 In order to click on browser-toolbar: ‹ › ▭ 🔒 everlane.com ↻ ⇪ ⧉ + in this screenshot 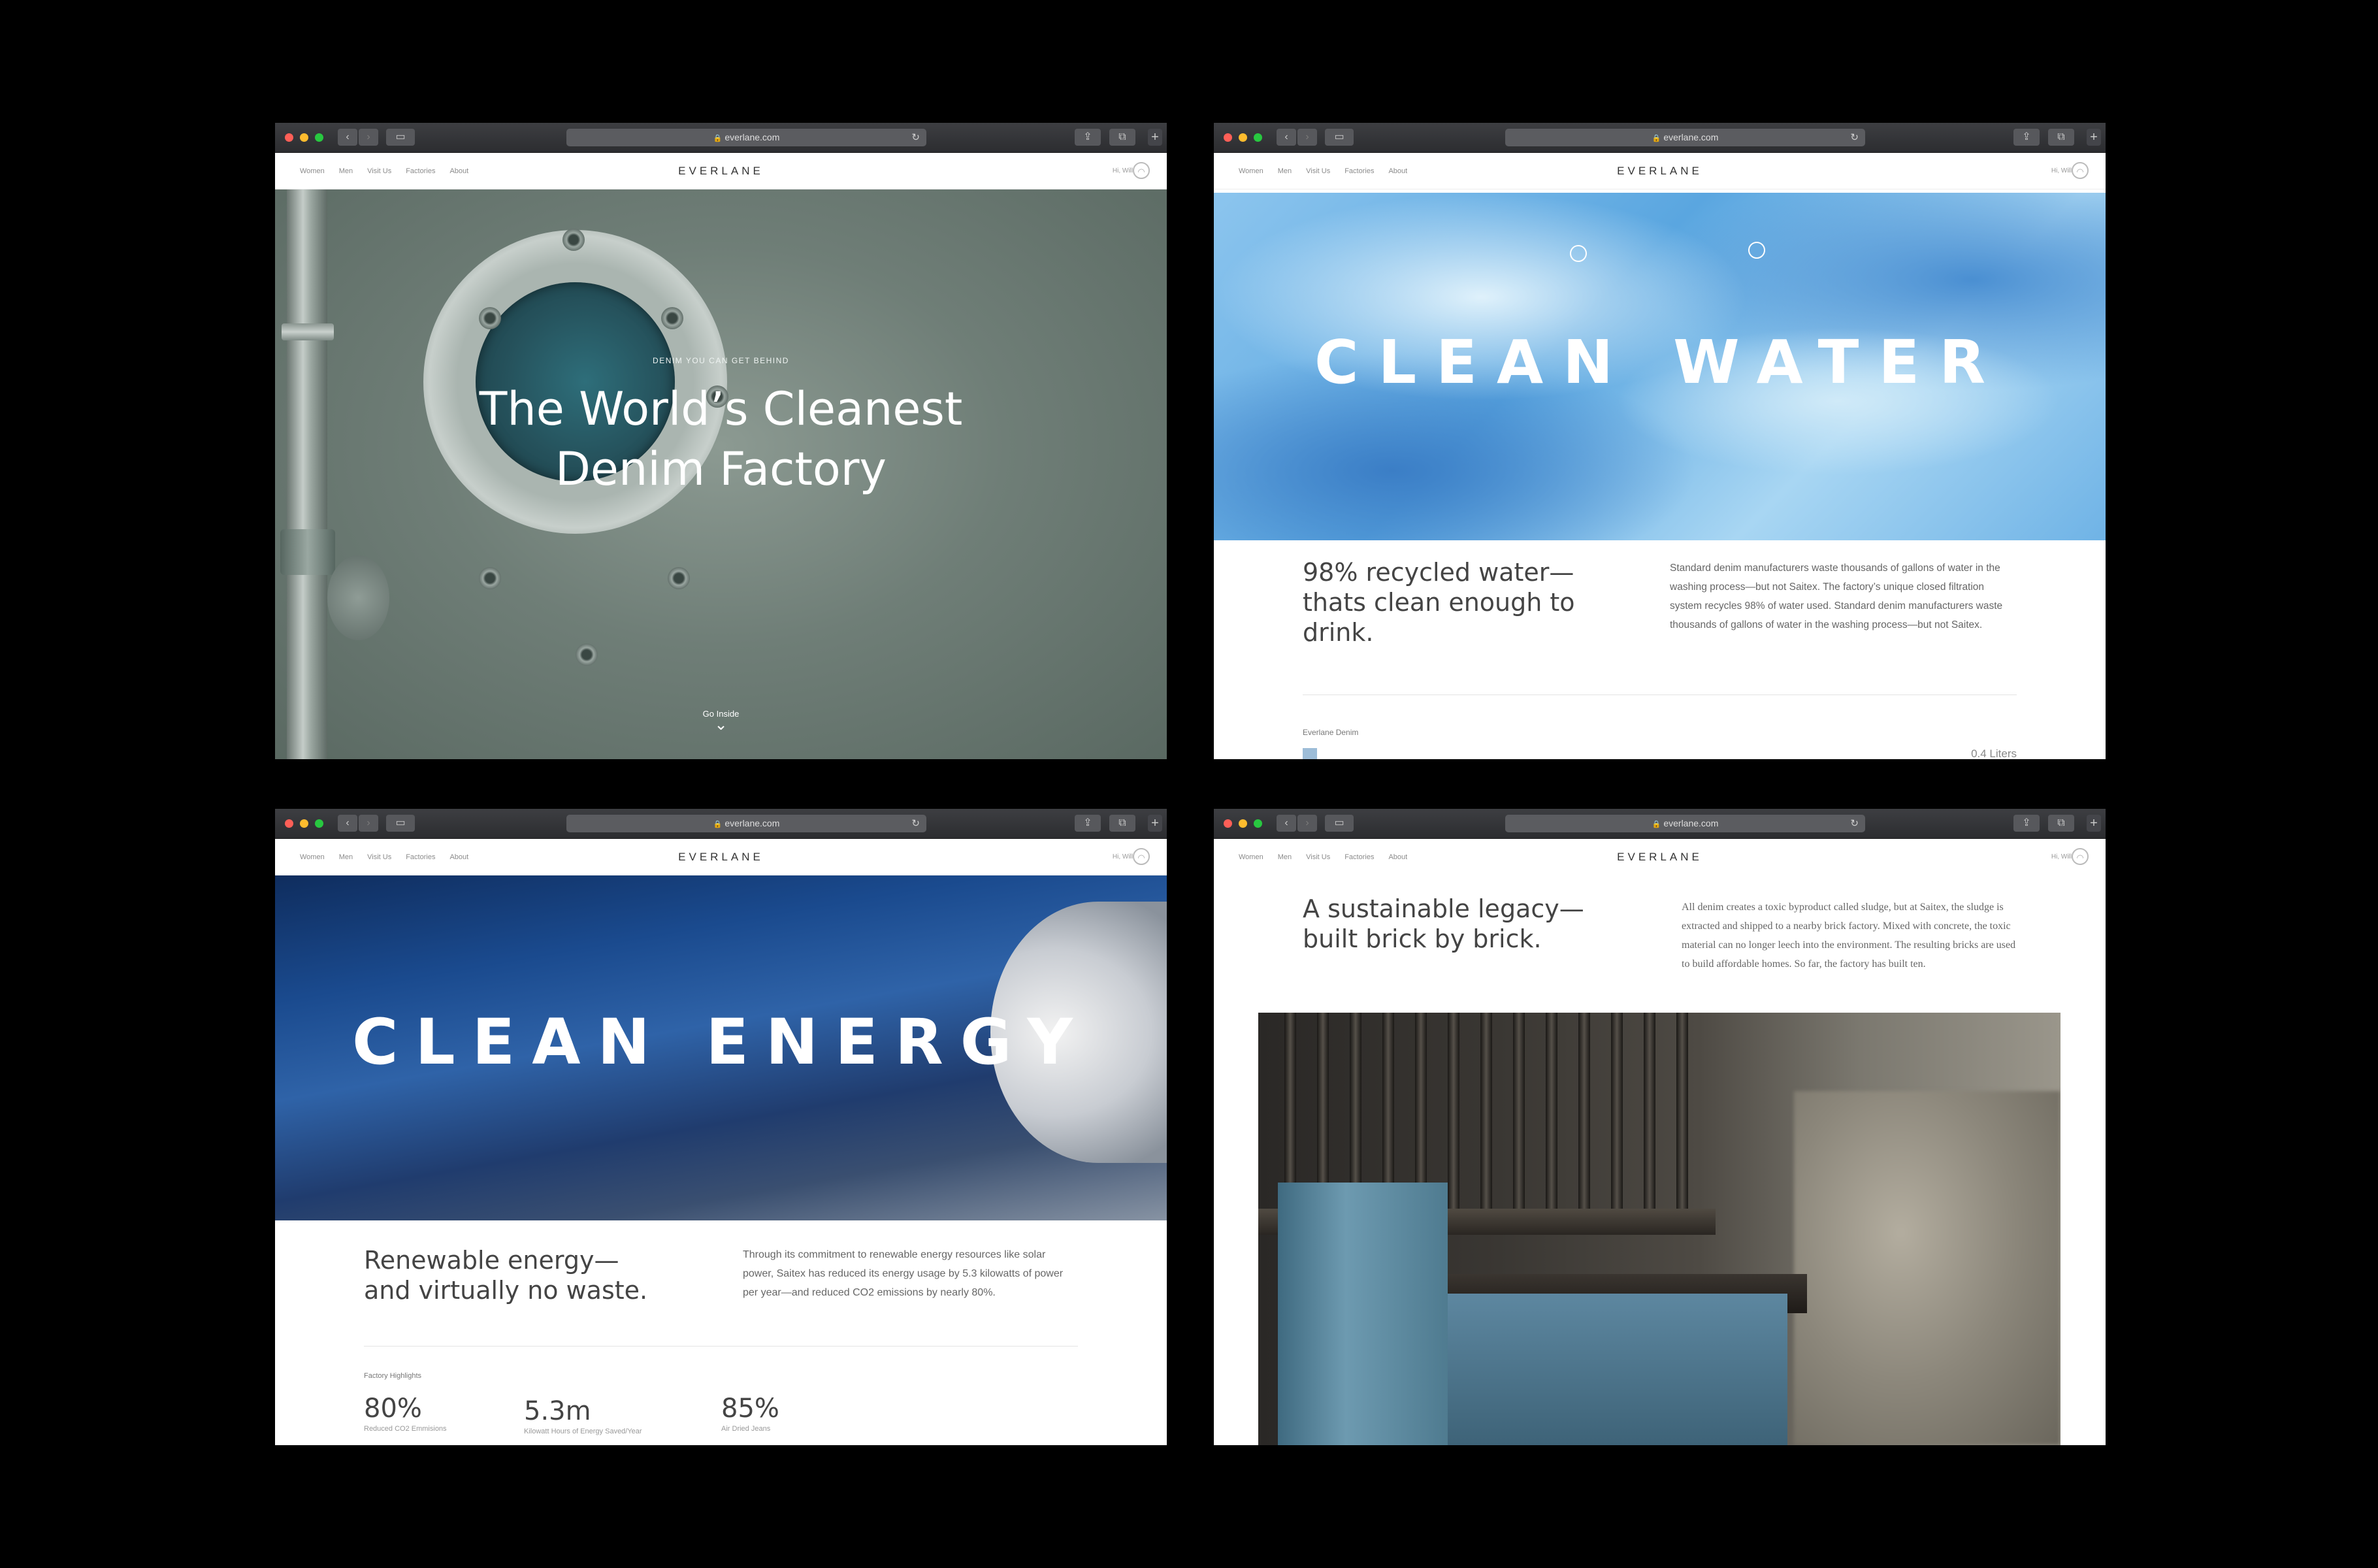, I will do `click(1660, 138)`.